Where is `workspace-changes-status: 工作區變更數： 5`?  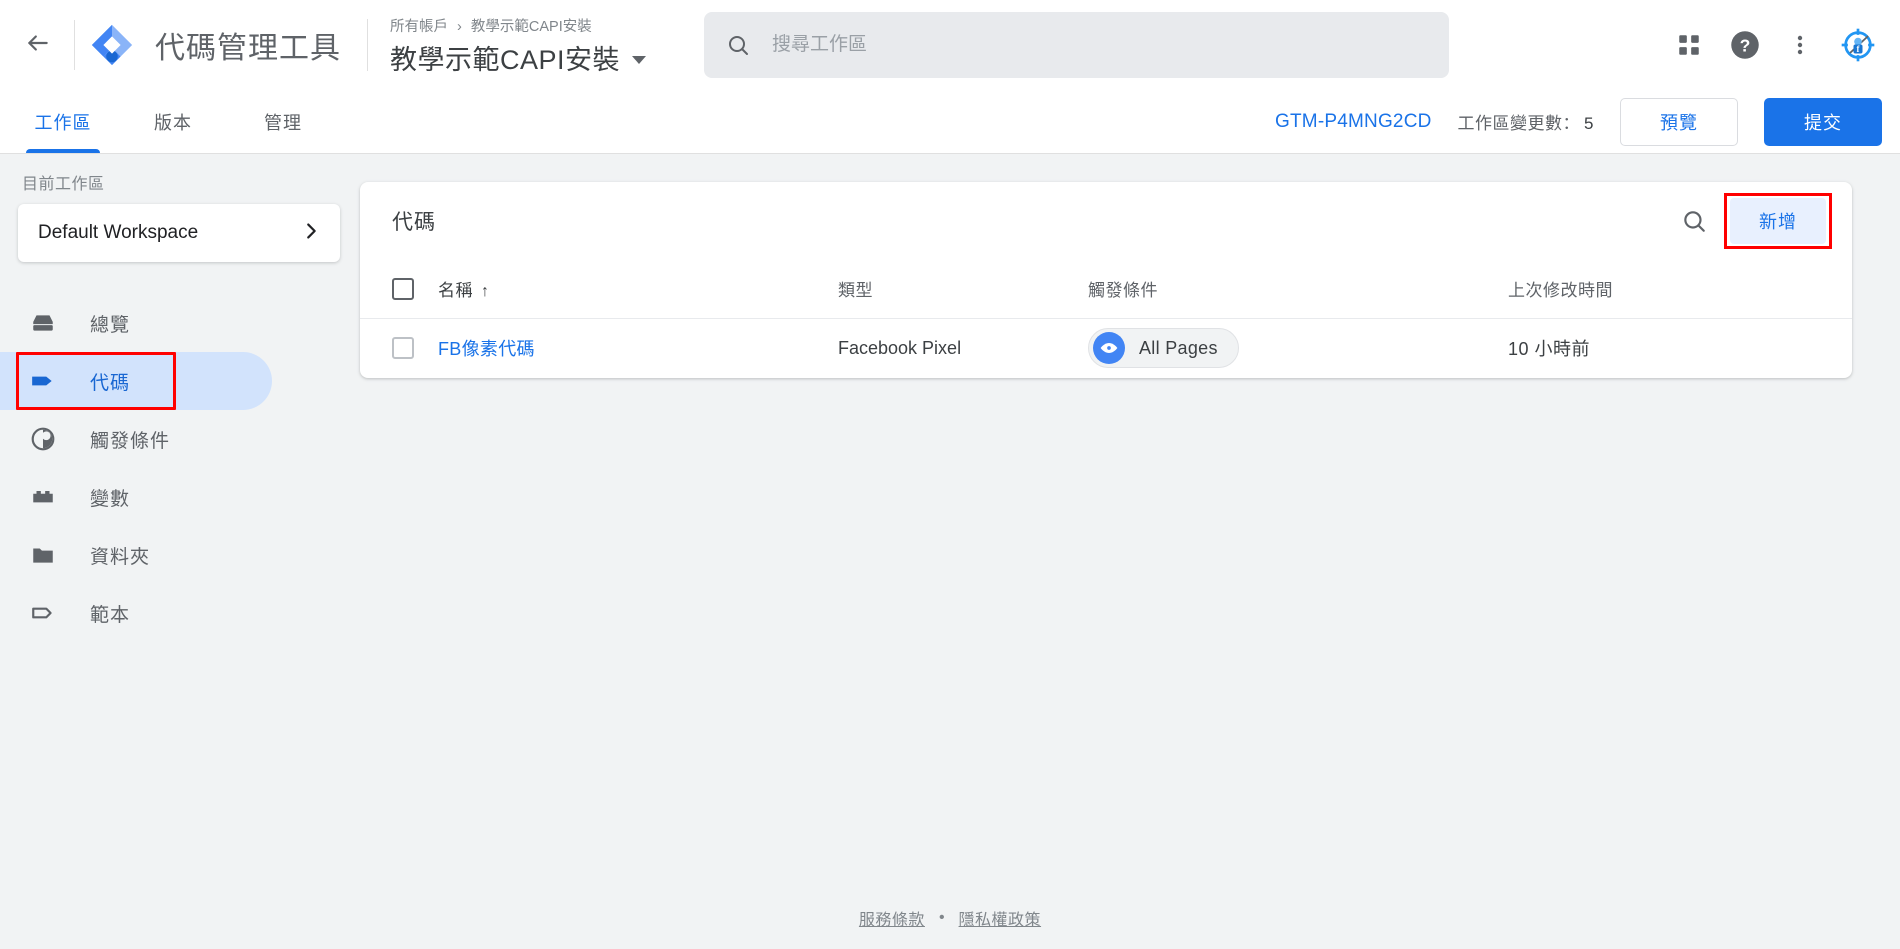
workspace-changes-status: 工作區變更數： 5 is located at coordinates (1526, 121).